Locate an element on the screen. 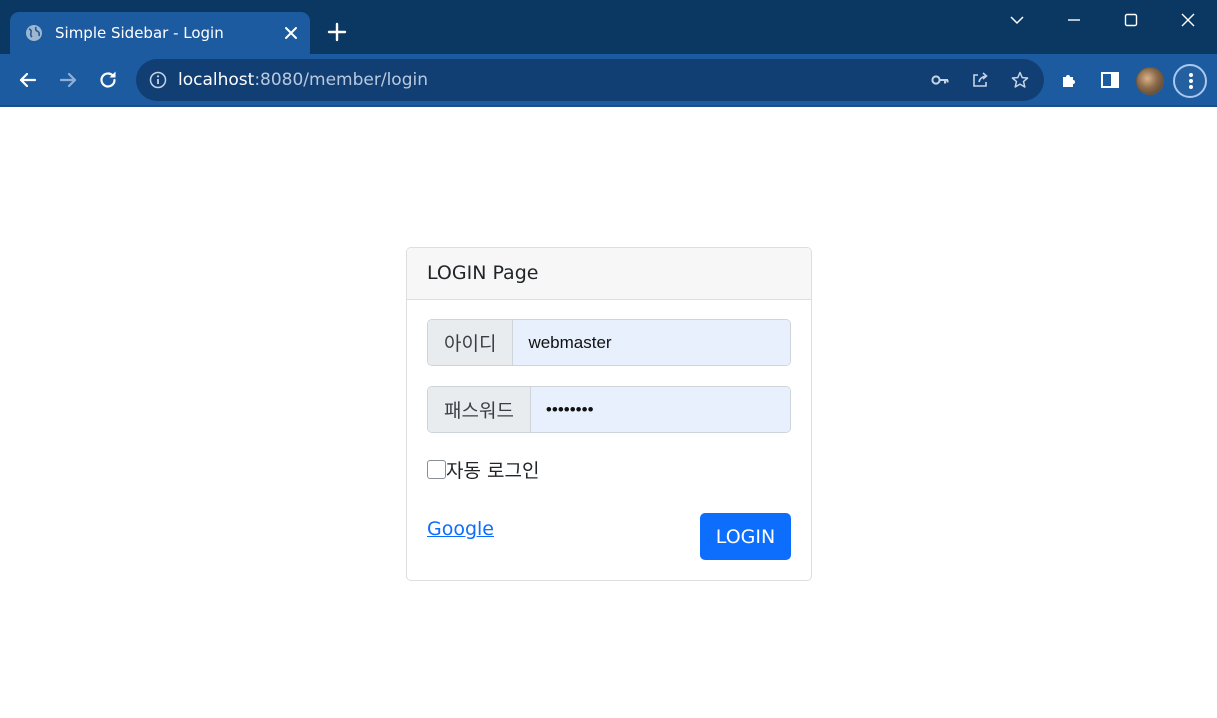  tab-search-icon is located at coordinates (1017, 20).